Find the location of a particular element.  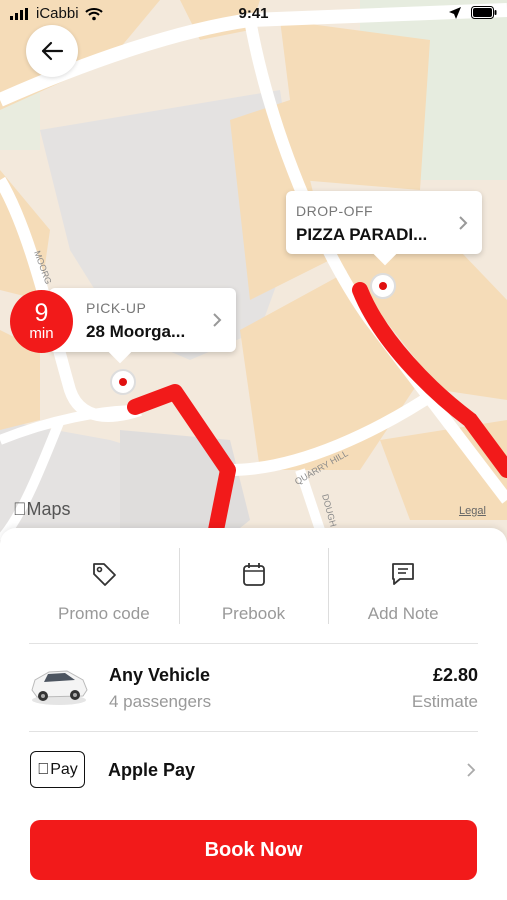

location-arrow-icon is located at coordinates (455, 12).